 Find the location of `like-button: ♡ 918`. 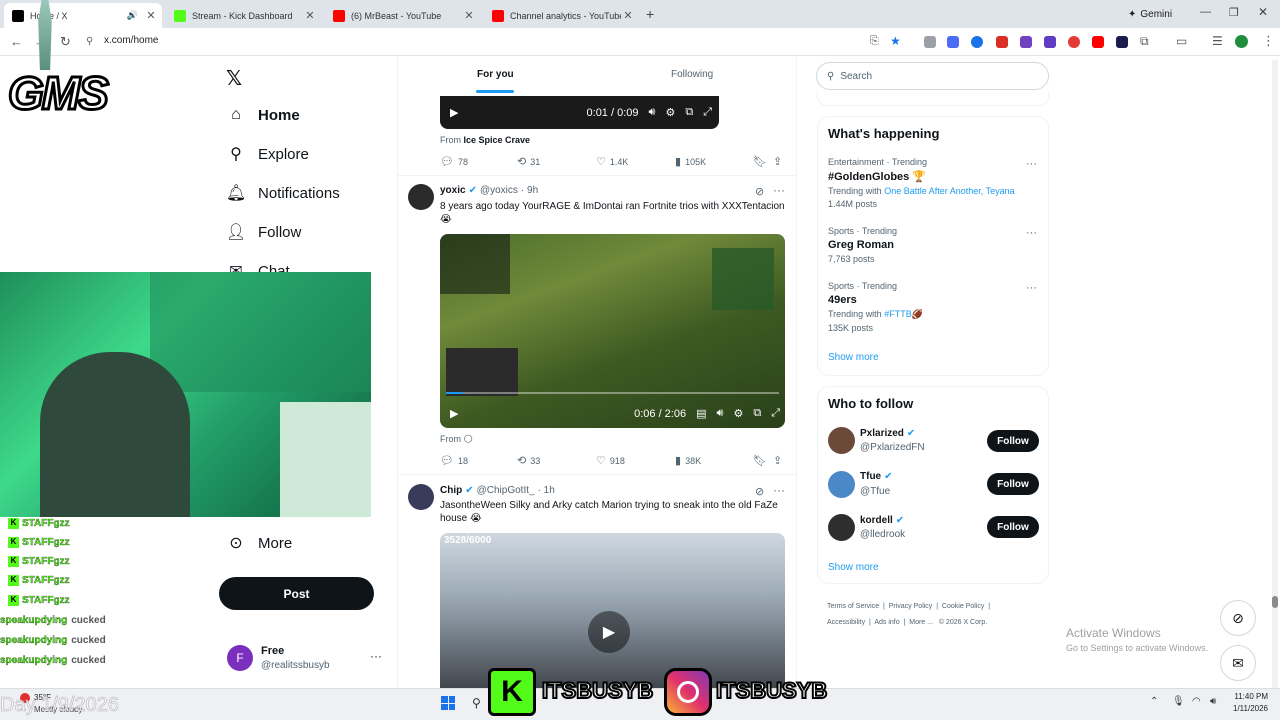

like-button: ♡ 918 is located at coordinates (610, 460).